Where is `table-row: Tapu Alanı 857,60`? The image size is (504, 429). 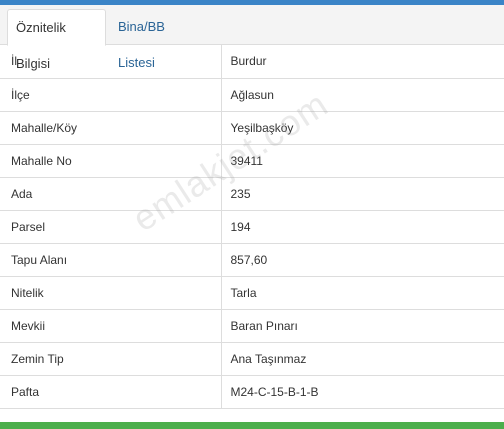 table-row: Tapu Alanı 857,60 is located at coordinates (252, 259).